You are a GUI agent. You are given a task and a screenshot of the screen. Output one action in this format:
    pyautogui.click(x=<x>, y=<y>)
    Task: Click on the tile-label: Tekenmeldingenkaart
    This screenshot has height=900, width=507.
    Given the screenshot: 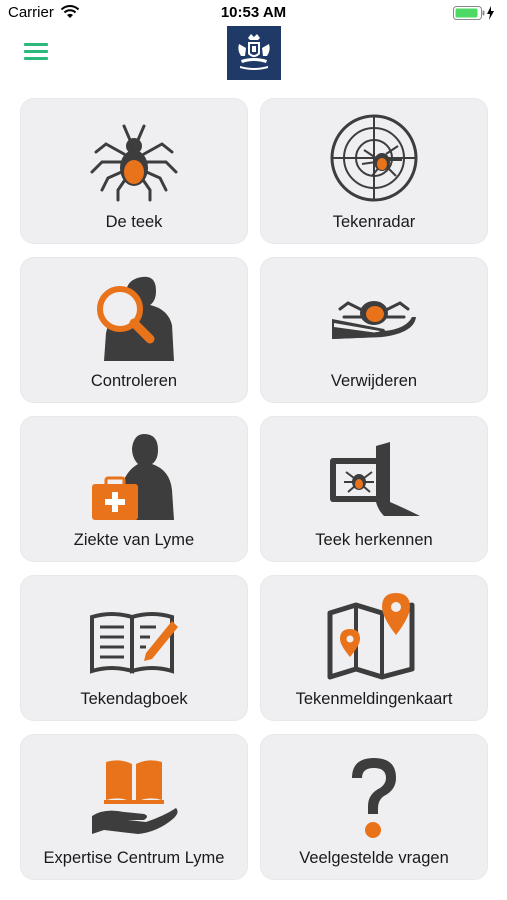 What is the action you would take?
    pyautogui.click(x=374, y=699)
    